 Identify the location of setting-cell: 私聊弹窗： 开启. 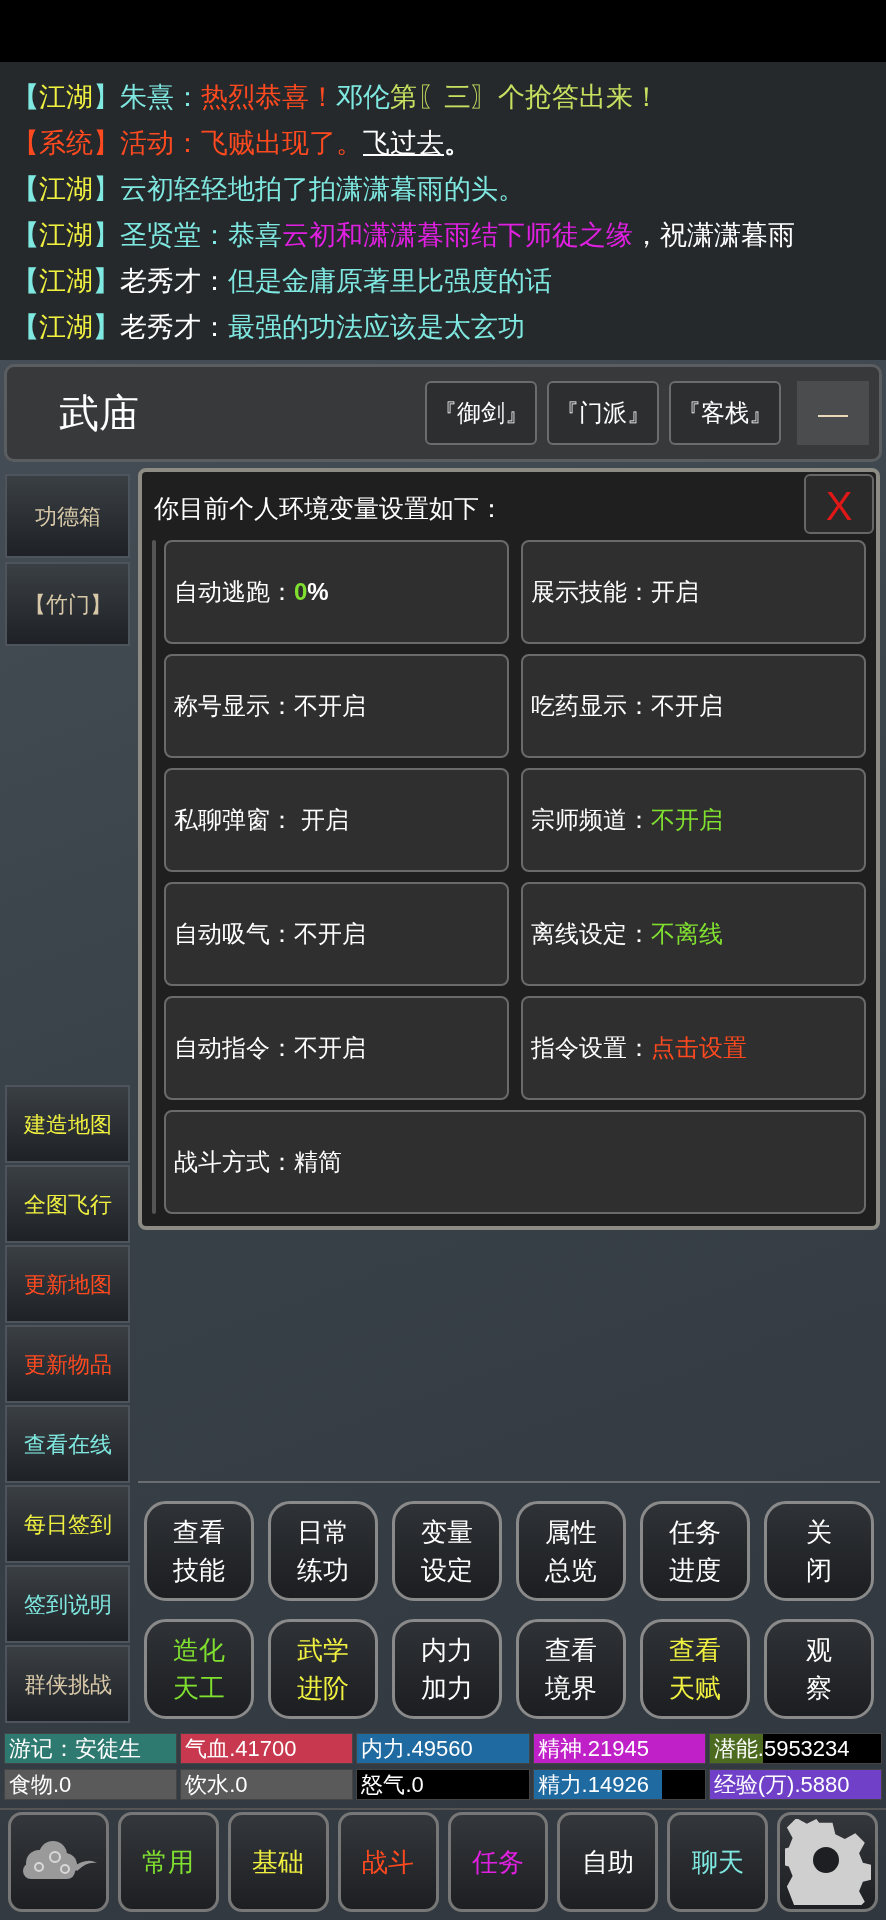
(336, 820).